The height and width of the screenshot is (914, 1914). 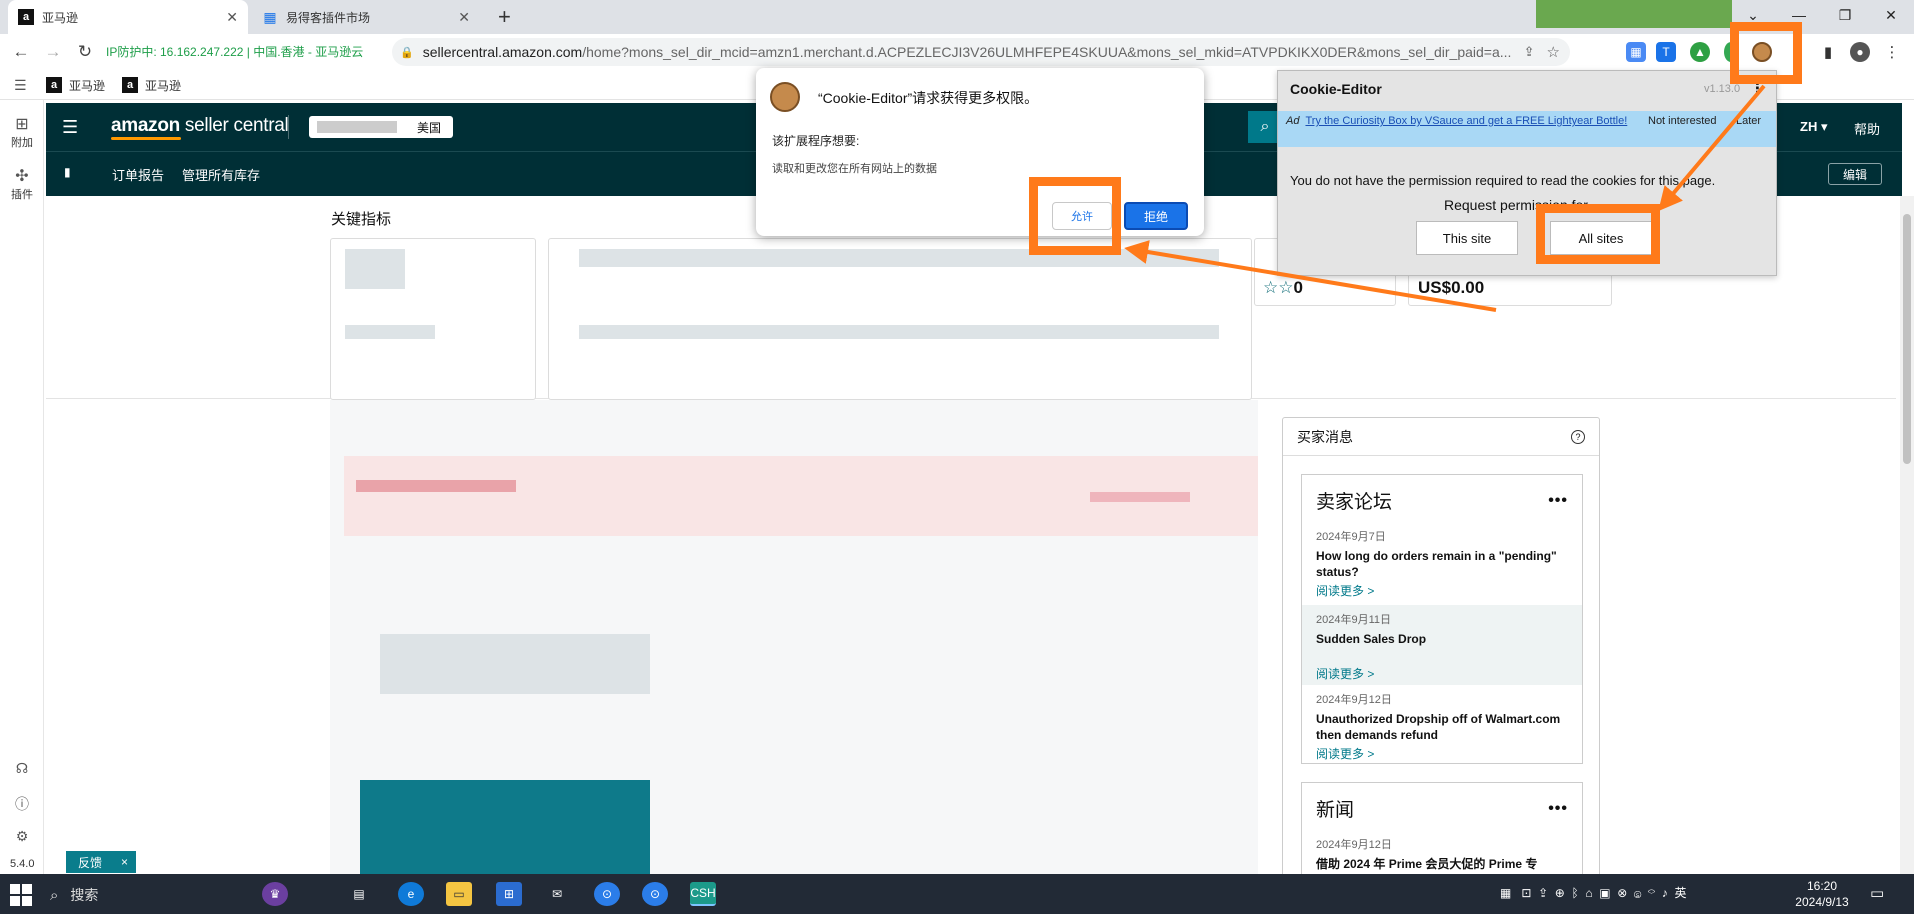 What do you see at coordinates (1682, 121) in the screenshot?
I see `not-interested-link: Not interested` at bounding box center [1682, 121].